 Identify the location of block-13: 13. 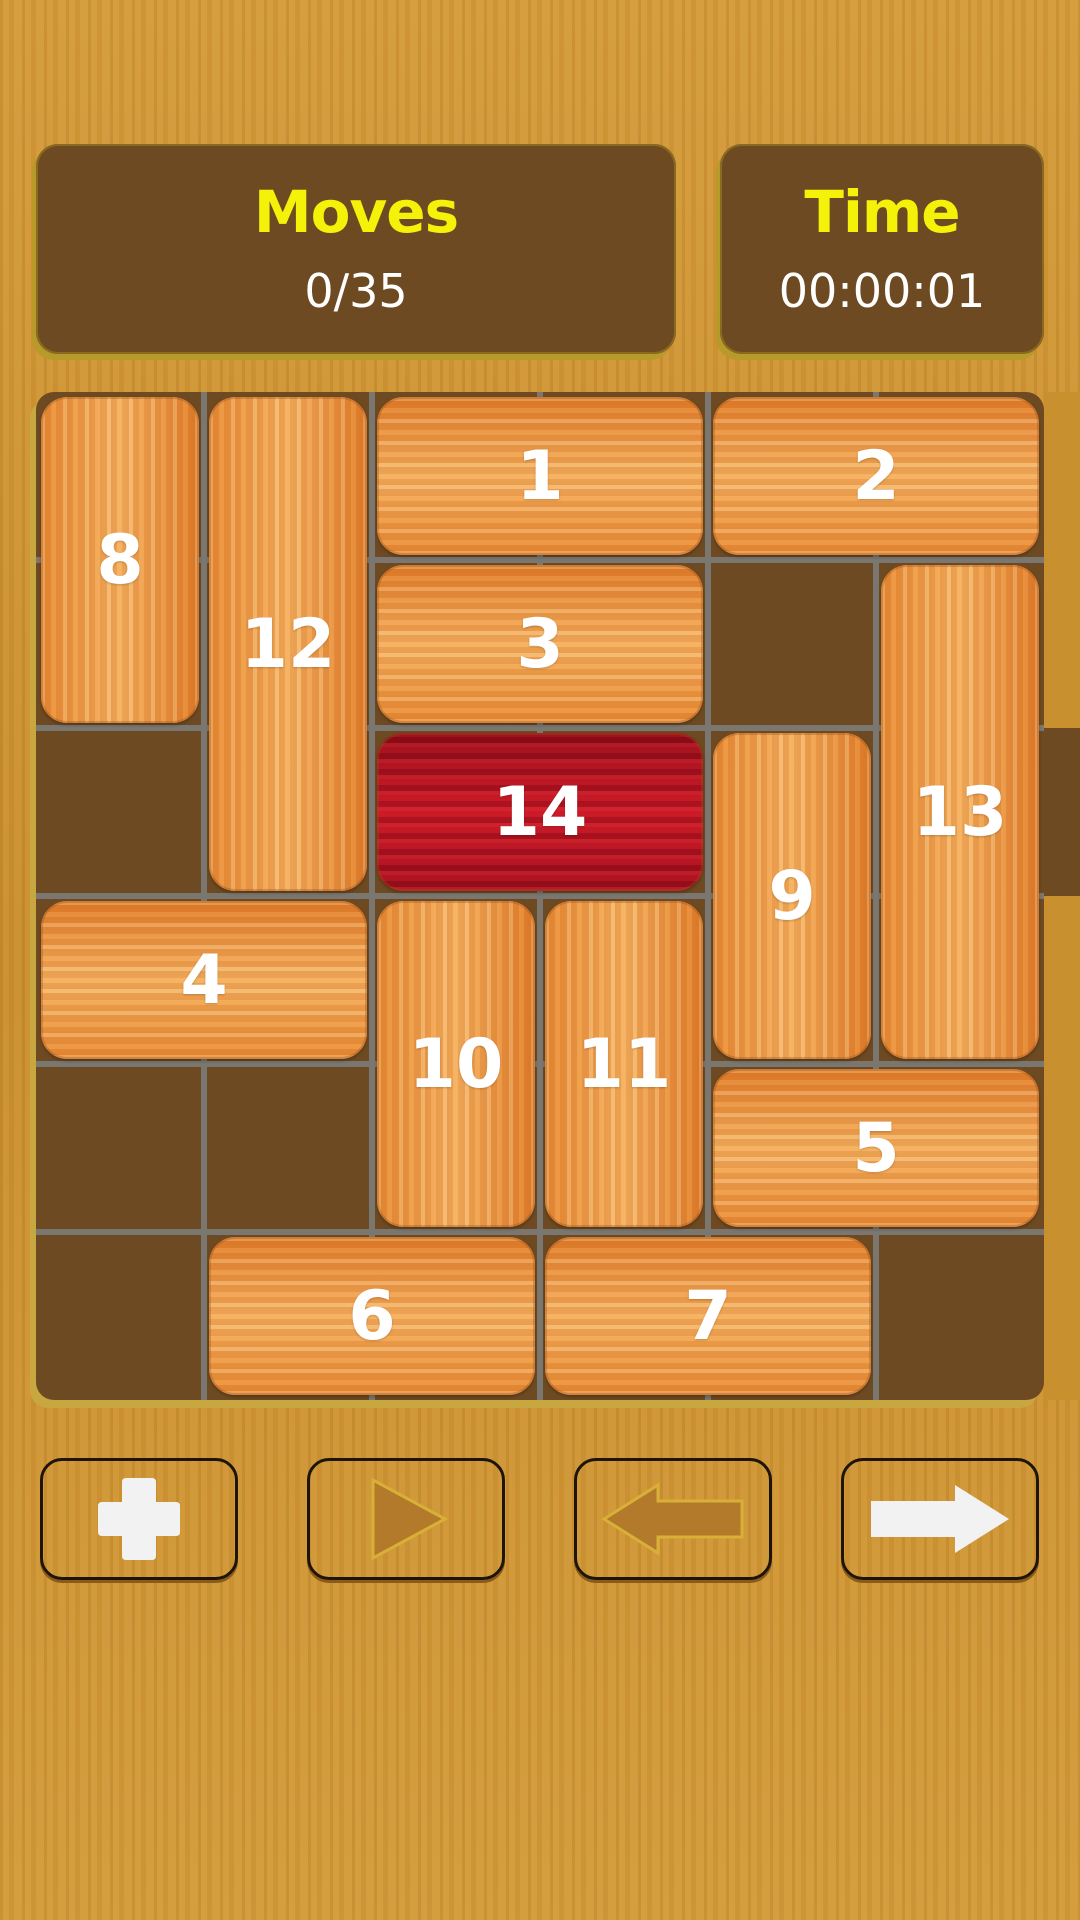
(960, 812).